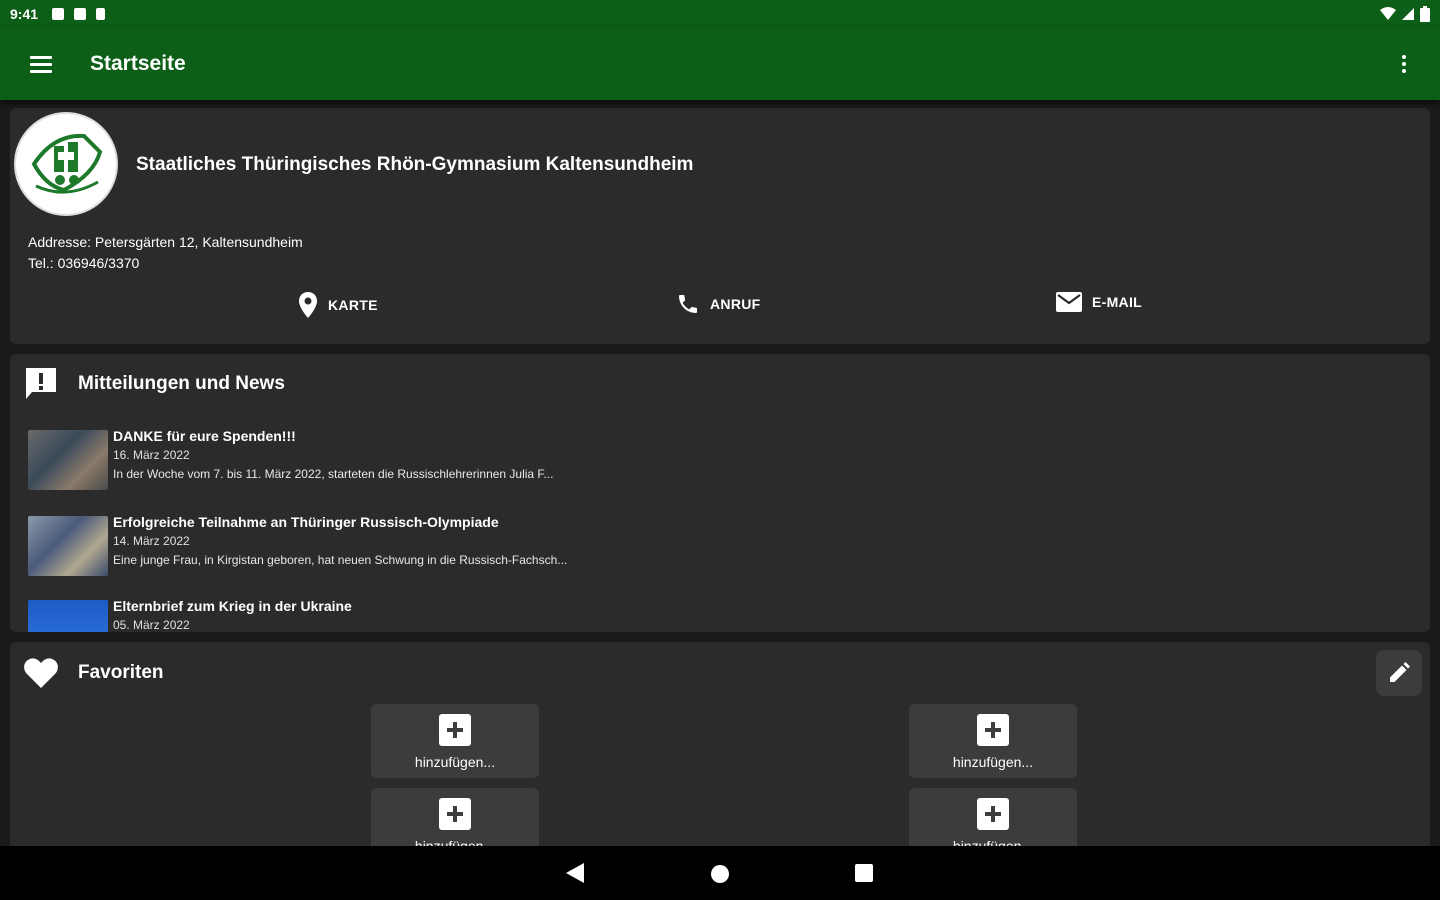 This screenshot has width=1440, height=900. I want to click on announcement-icon, so click(41, 383).